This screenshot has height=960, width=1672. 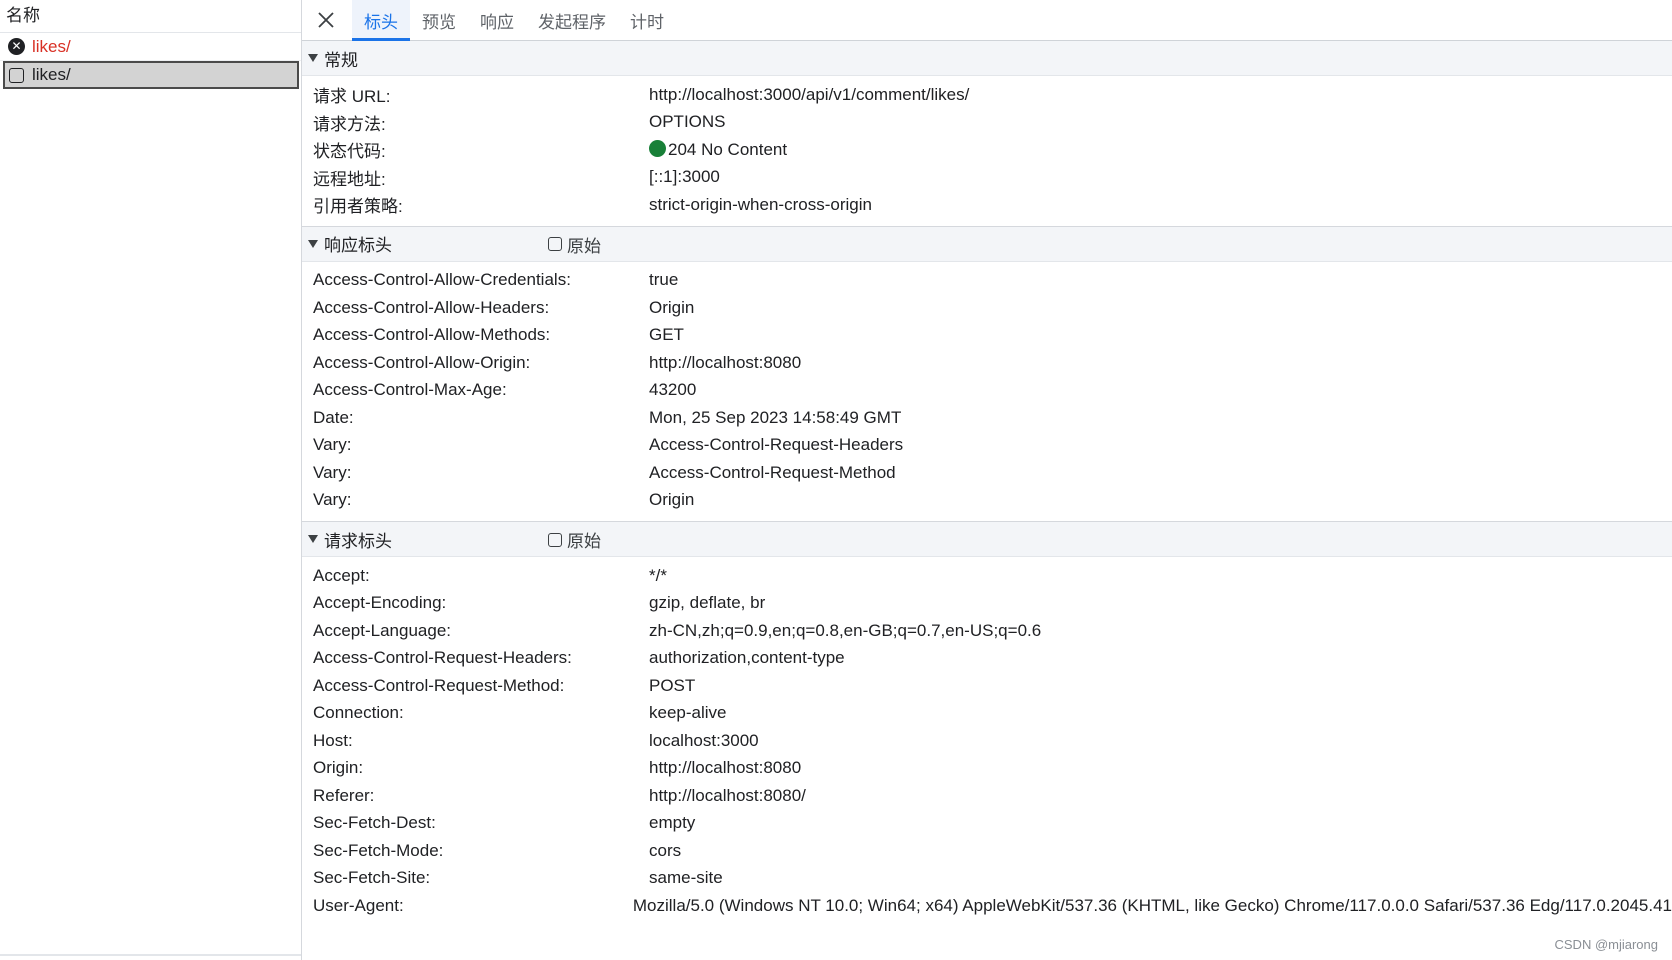 I want to click on header-value: http://localhost:8080/, so click(x=727, y=796).